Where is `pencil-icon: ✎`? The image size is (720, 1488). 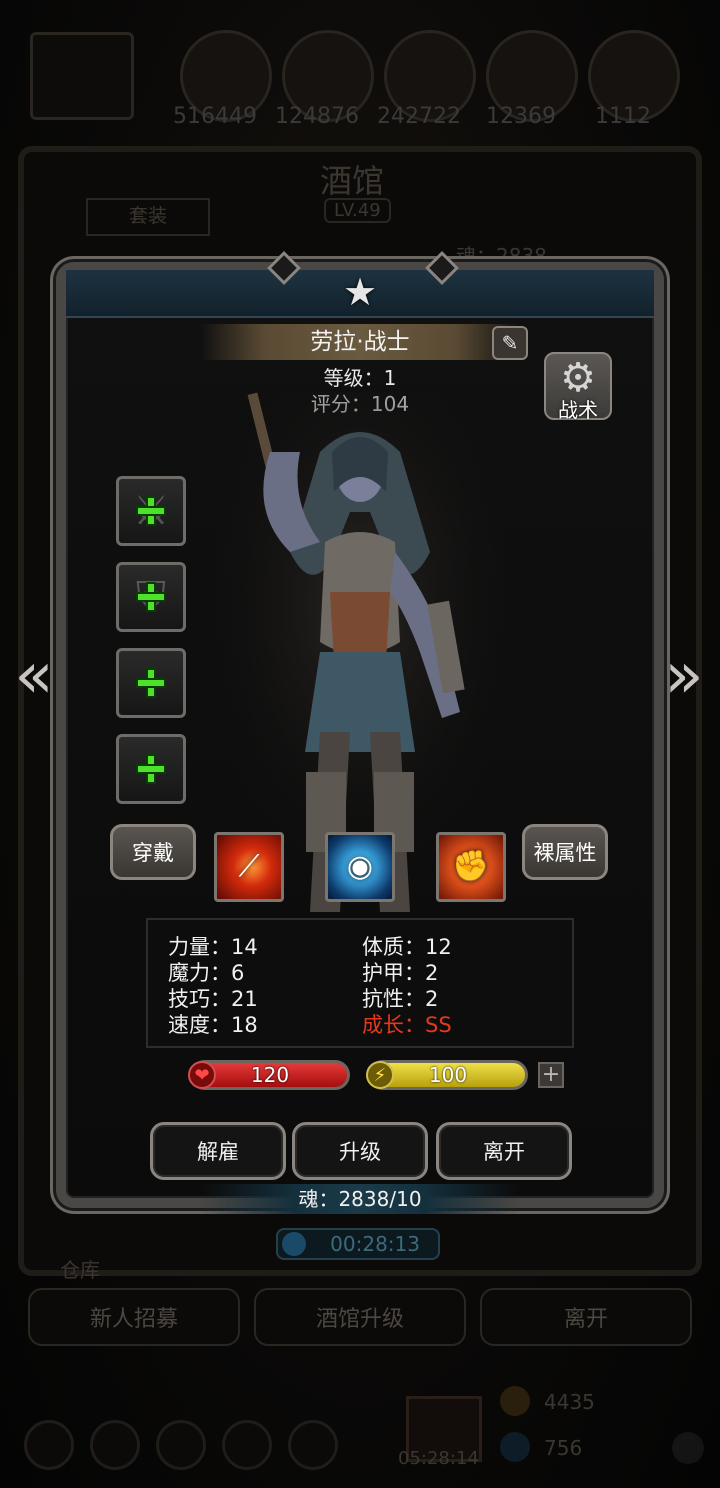
pencil-icon: ✎ is located at coordinates (510, 343).